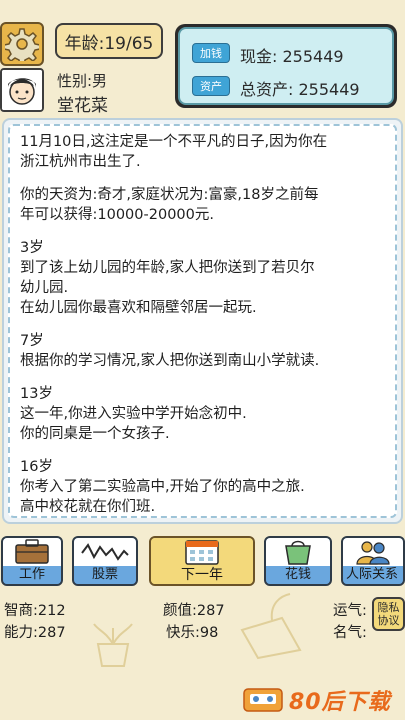 This screenshot has height=720, width=405. What do you see at coordinates (350, 611) in the screenshot?
I see `stat-luck: 运气:` at bounding box center [350, 611].